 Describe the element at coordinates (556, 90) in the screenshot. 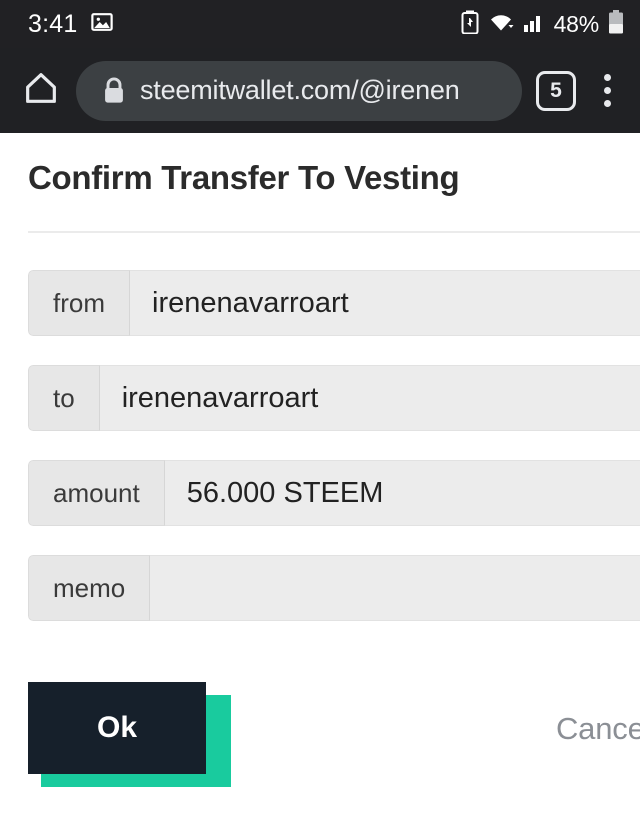

I see `tab-switcher-button: 5` at that location.